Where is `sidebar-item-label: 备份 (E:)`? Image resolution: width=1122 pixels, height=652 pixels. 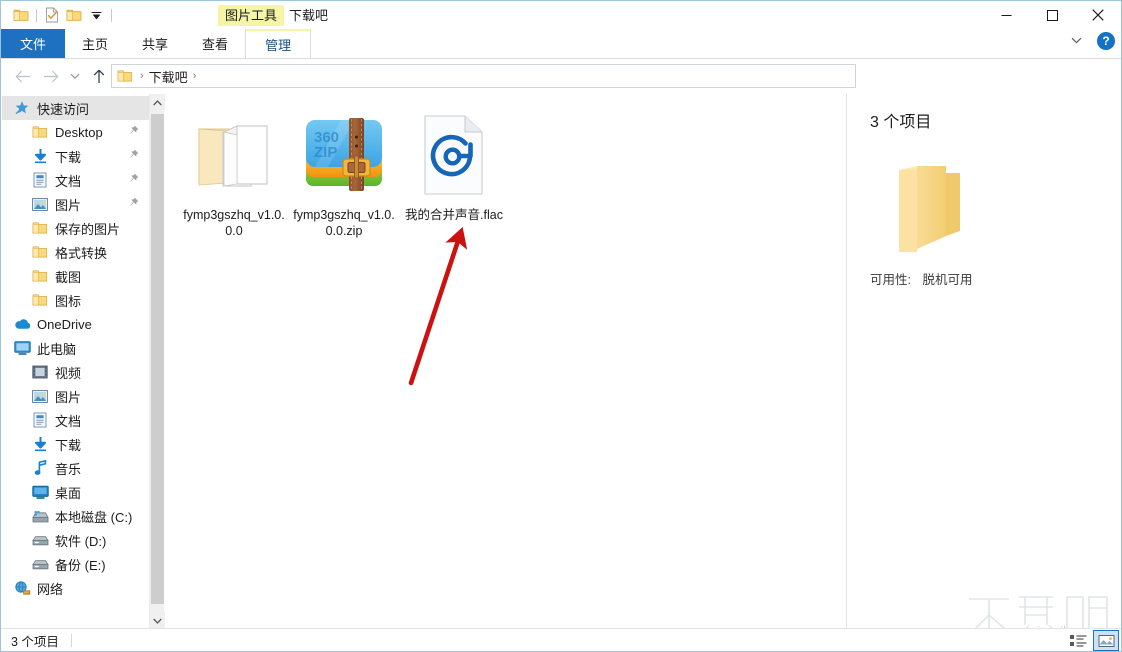 sidebar-item-label: 备份 (E:) is located at coordinates (80, 565).